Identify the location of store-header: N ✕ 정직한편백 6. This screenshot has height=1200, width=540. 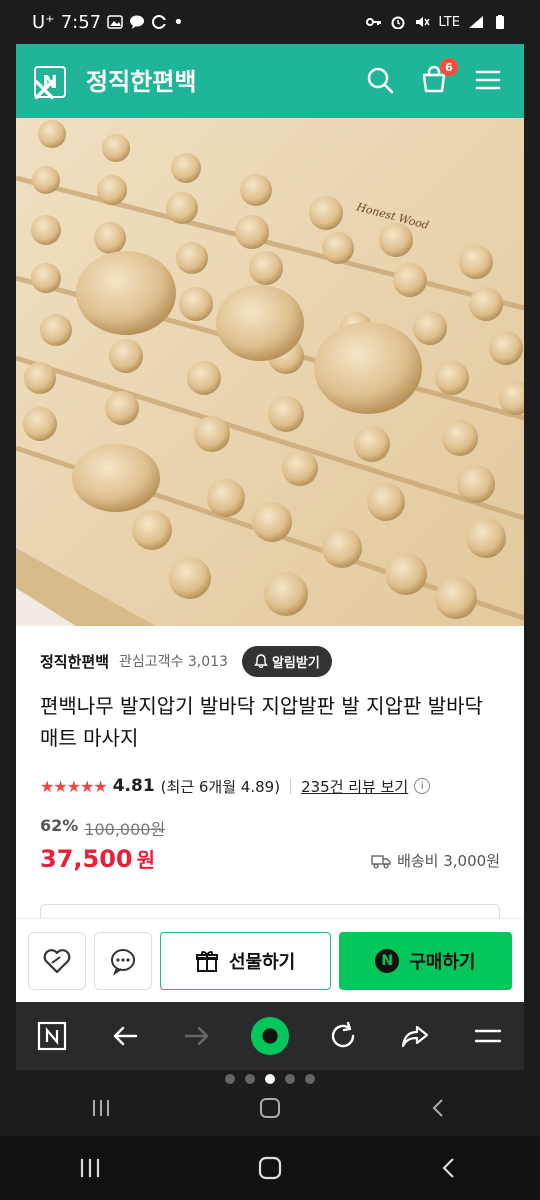
(270, 81).